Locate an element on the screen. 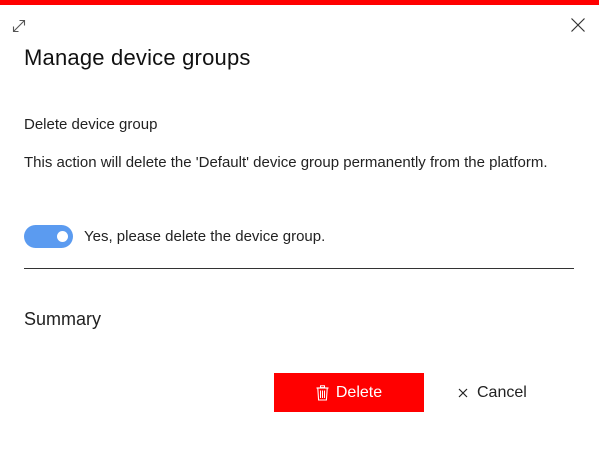  cancel-button-label: Cancel is located at coordinates (502, 392).